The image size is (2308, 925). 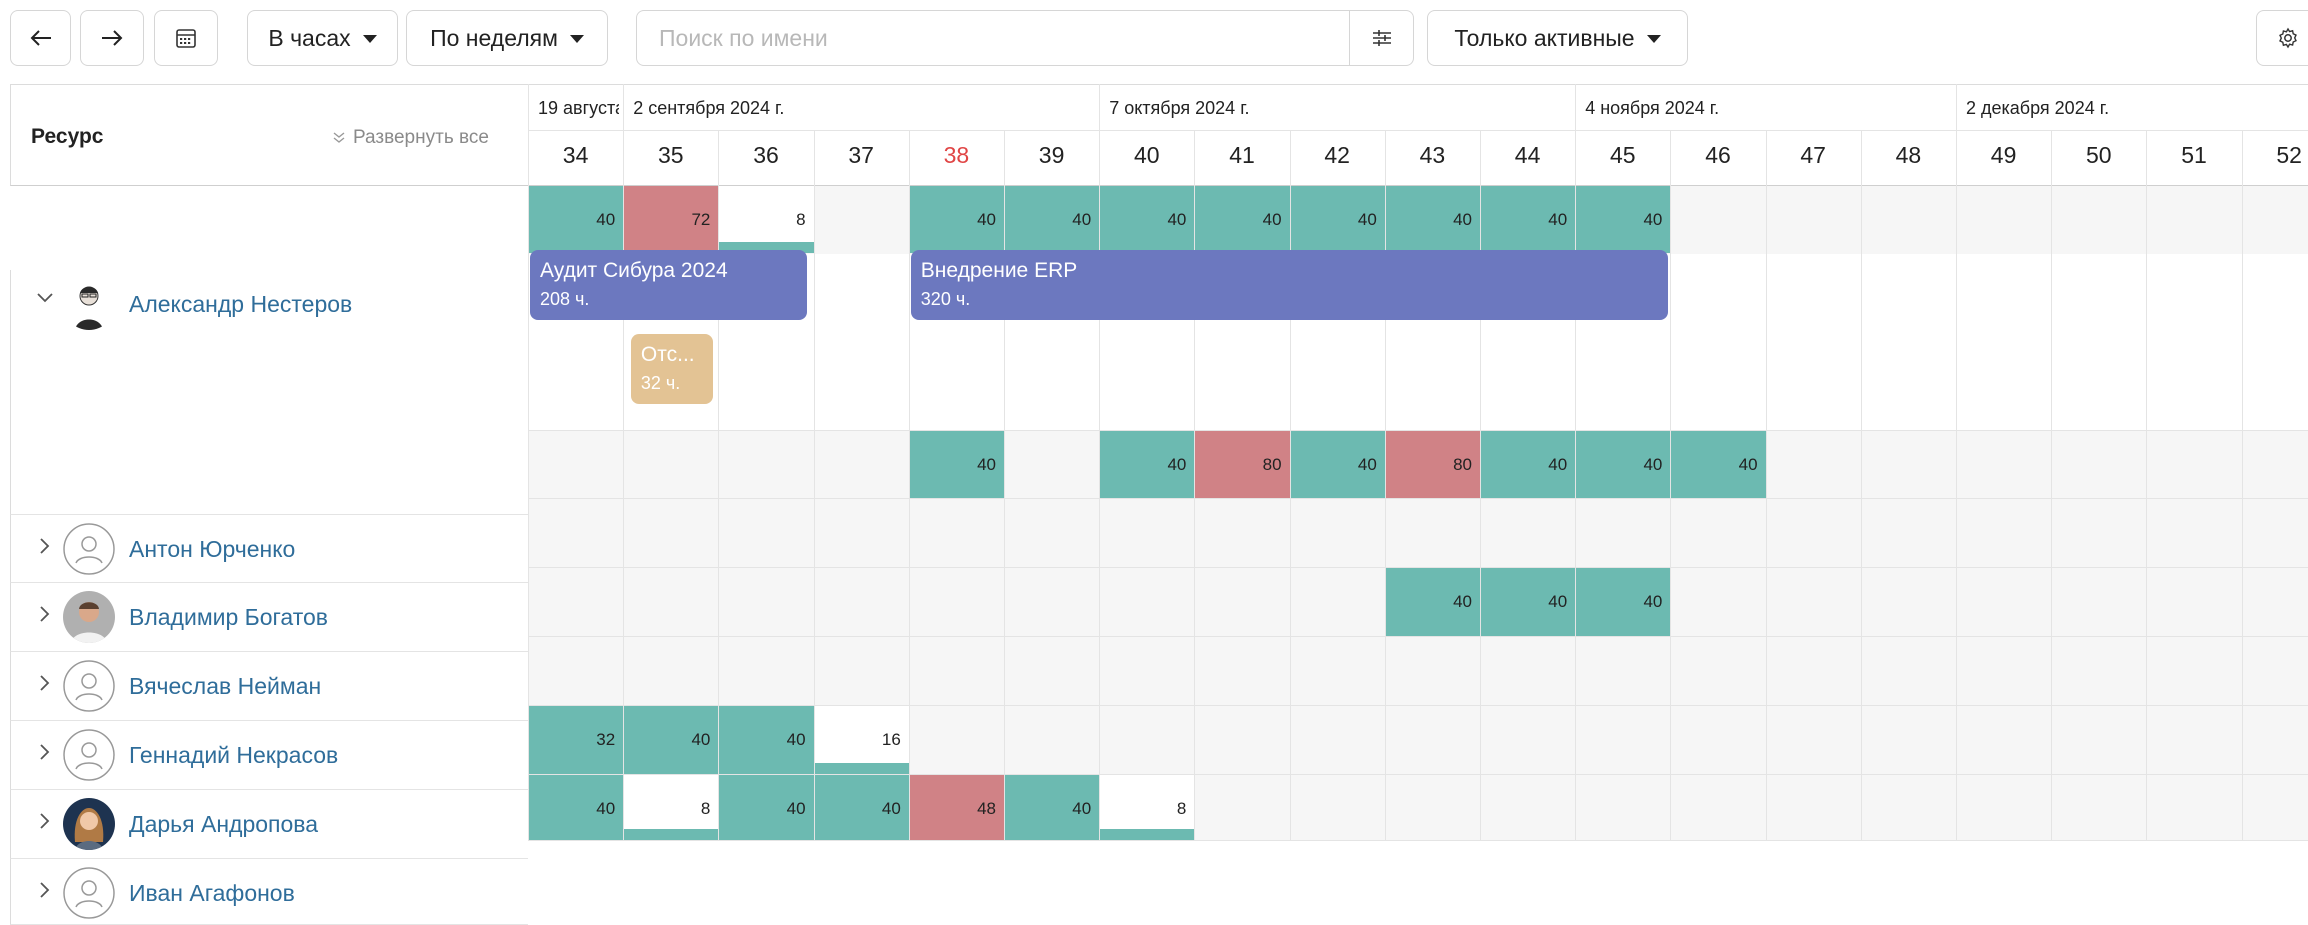 What do you see at coordinates (671, 369) in the screenshot?
I see `project-bar: Отс... 32 ч.` at bounding box center [671, 369].